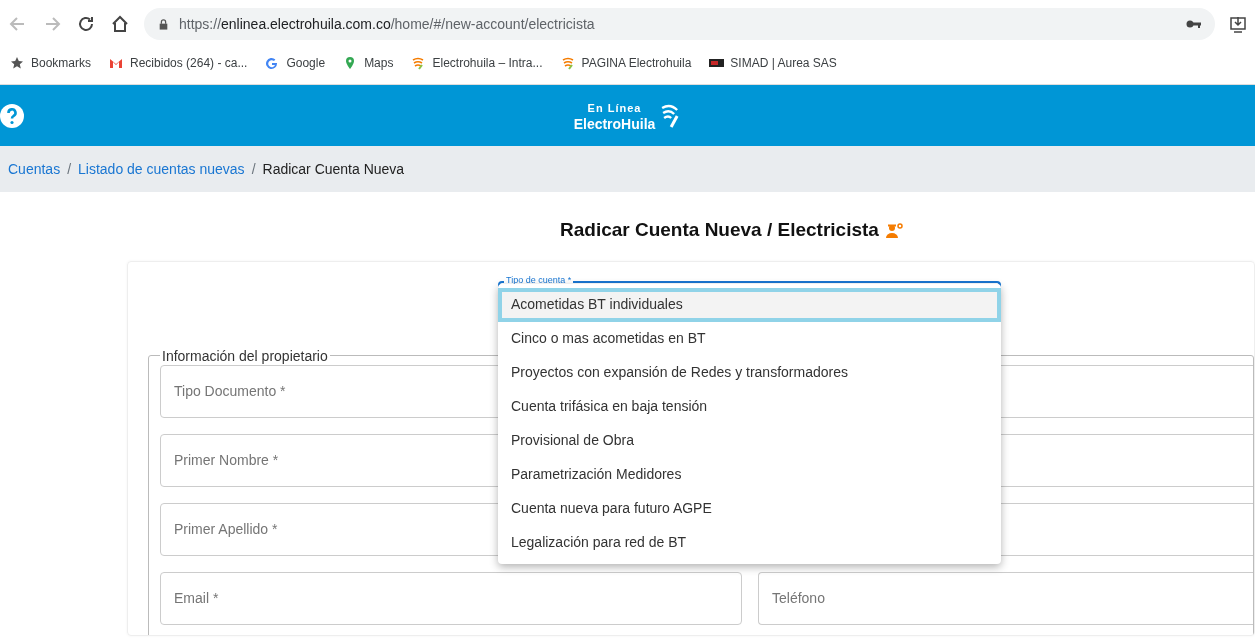  What do you see at coordinates (333, 169) in the screenshot?
I see `breadcrumb-current: Radicar Cuenta Nueva` at bounding box center [333, 169].